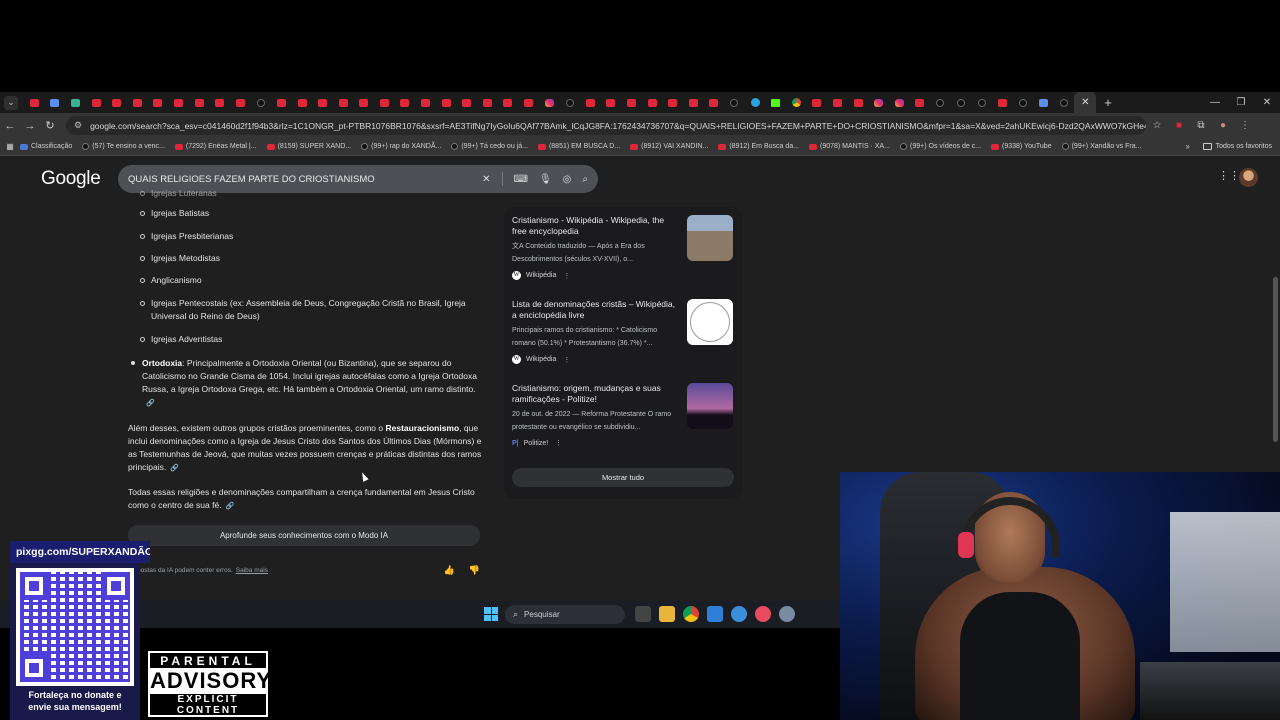  I want to click on menu-icon: ⋮, so click(1245, 125).